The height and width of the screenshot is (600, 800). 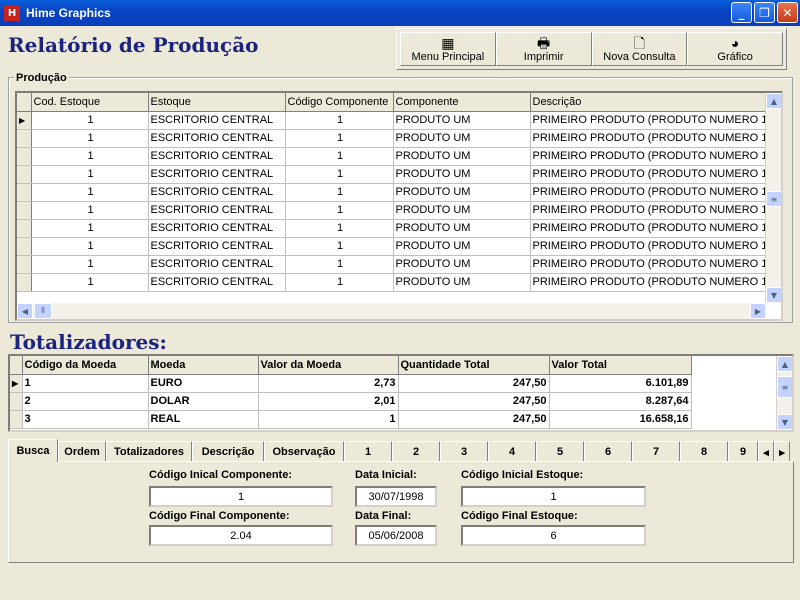 What do you see at coordinates (743, 451) in the screenshot?
I see `tab-9: 9` at bounding box center [743, 451].